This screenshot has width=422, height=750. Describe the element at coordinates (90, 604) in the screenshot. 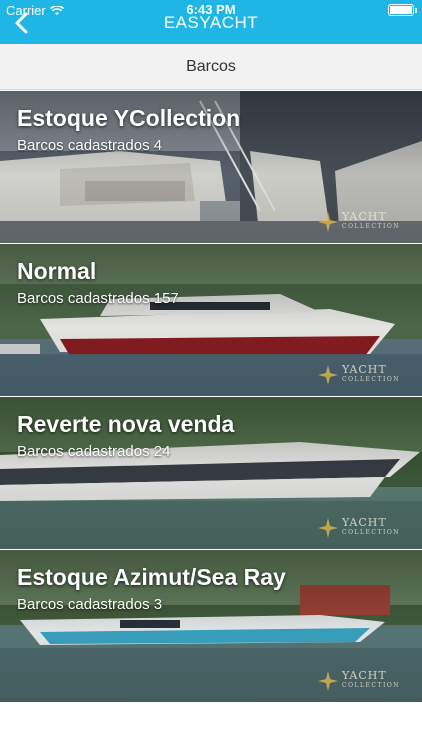

I see `category-count: Barcos cadastrados 3` at that location.